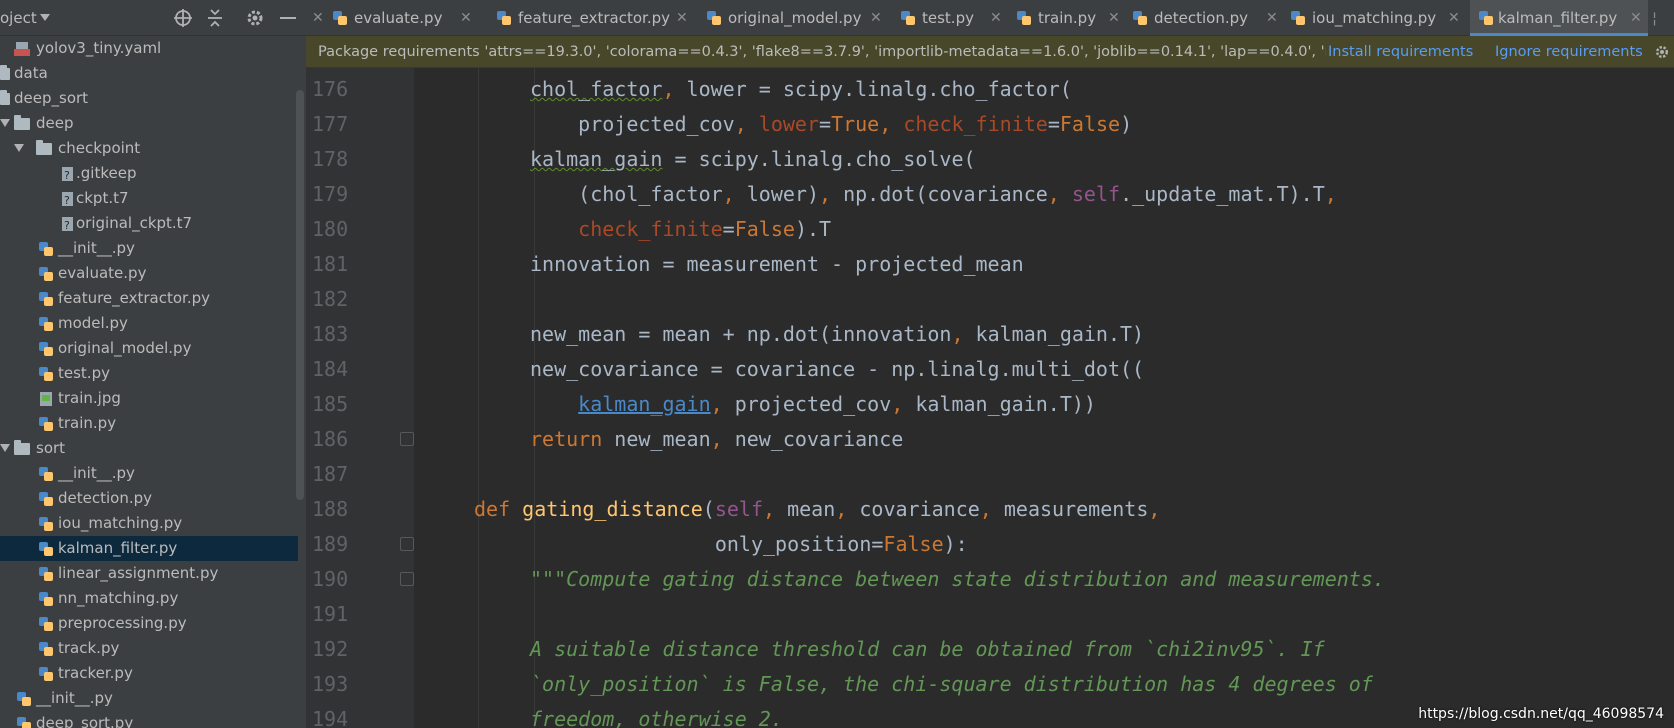  Describe the element at coordinates (105, 498) in the screenshot. I see `tree-item-label: detection.py` at that location.